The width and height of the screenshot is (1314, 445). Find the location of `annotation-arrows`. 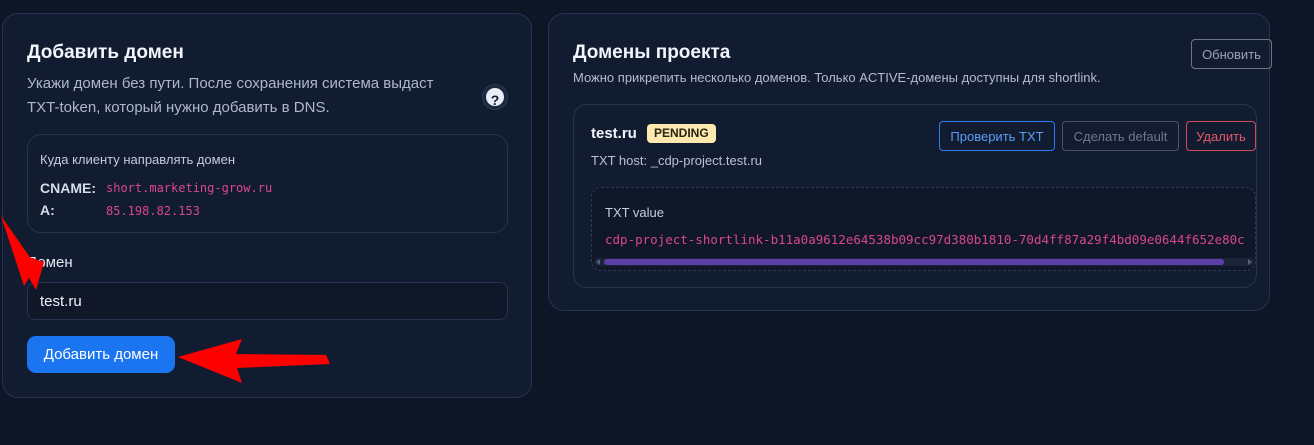

annotation-arrows is located at coordinates (165, 298).